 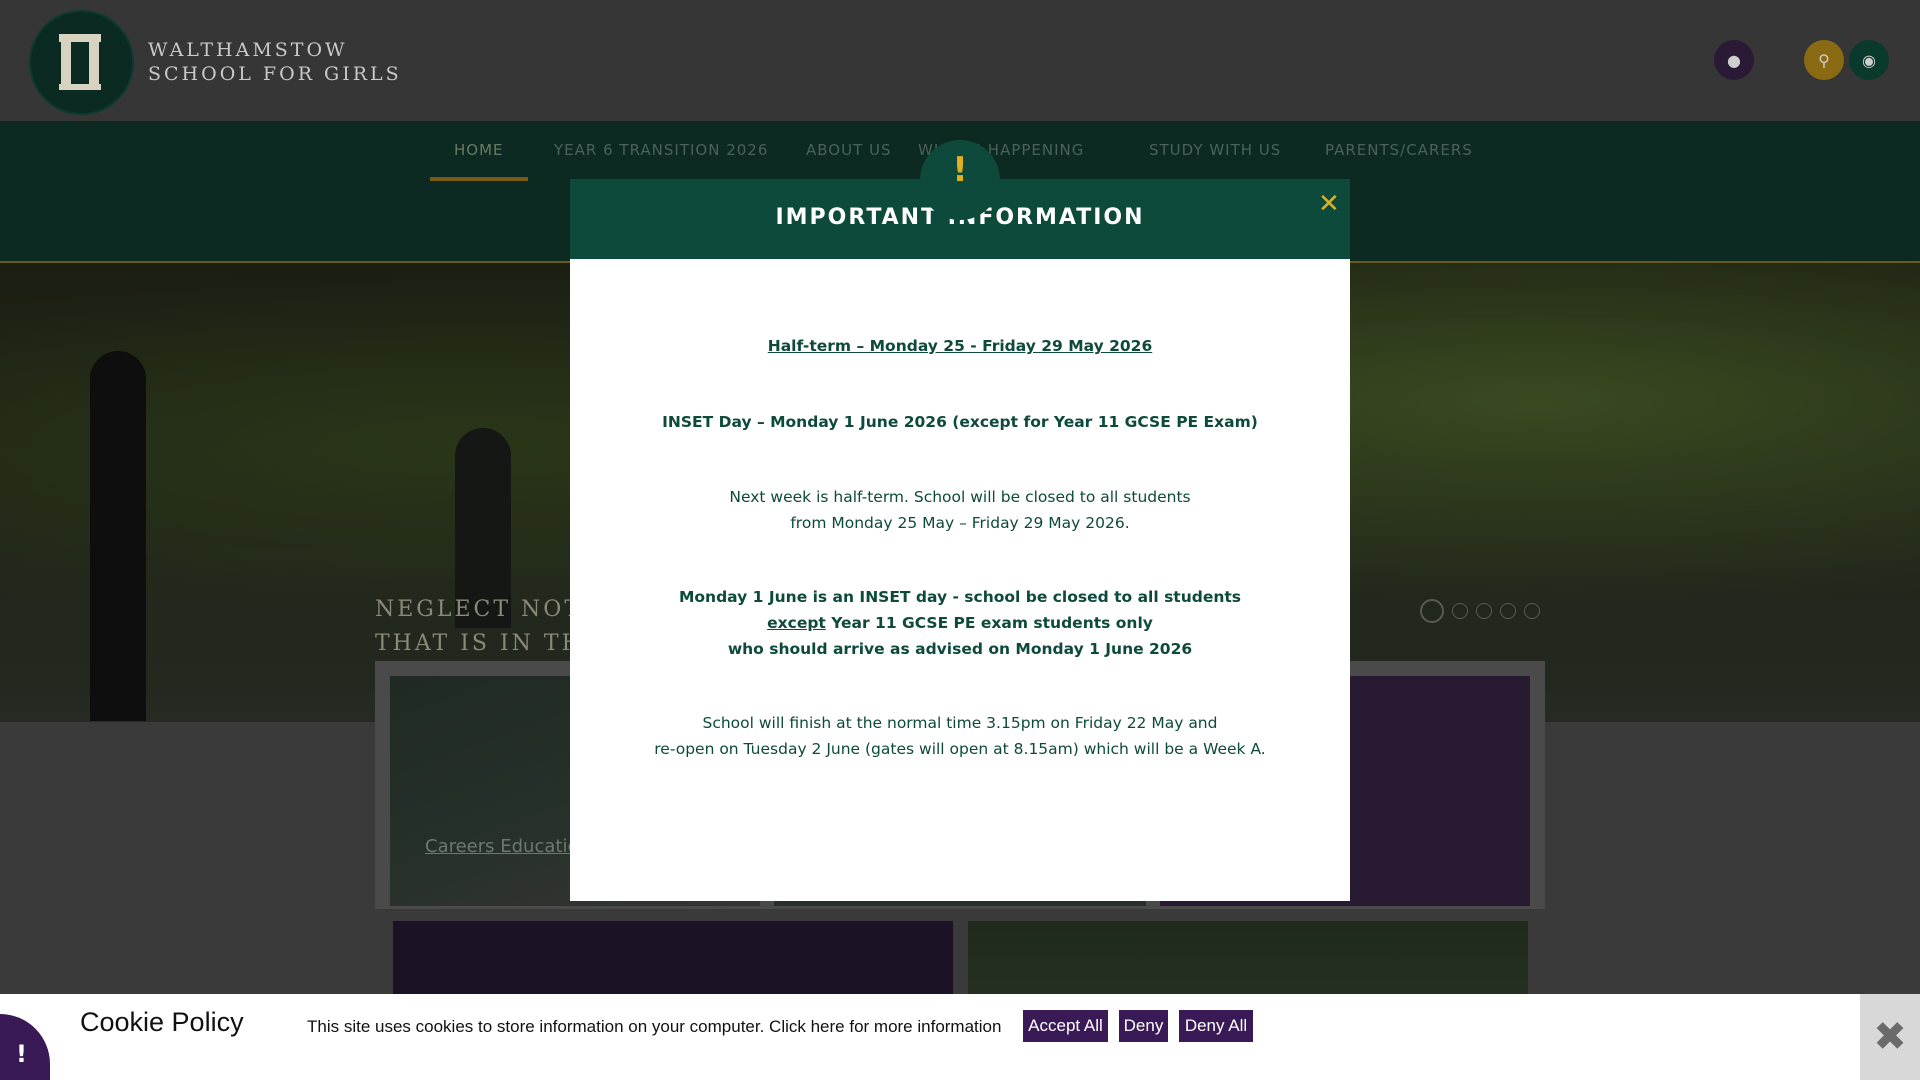 I want to click on hero-motto-line1: NEGLECT NOT, so click(x=479, y=609).